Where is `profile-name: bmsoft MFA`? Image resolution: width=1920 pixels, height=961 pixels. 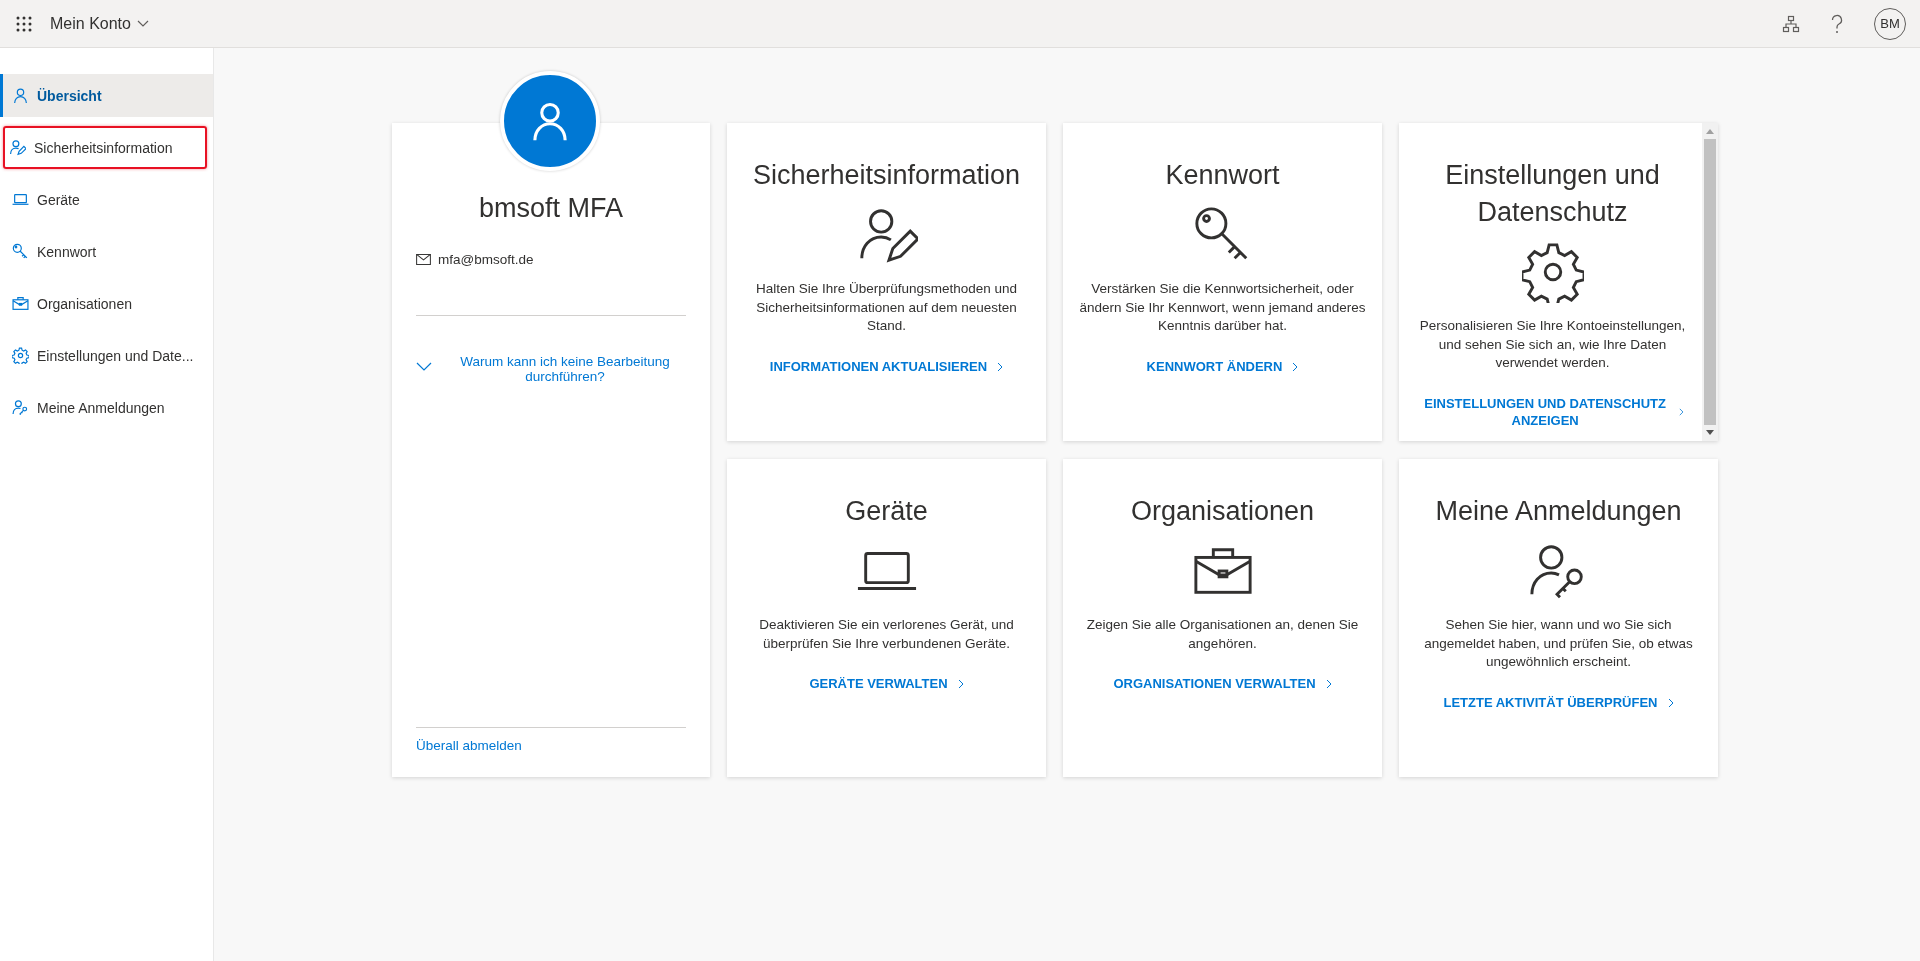
profile-name: bmsoft MFA is located at coordinates (551, 208).